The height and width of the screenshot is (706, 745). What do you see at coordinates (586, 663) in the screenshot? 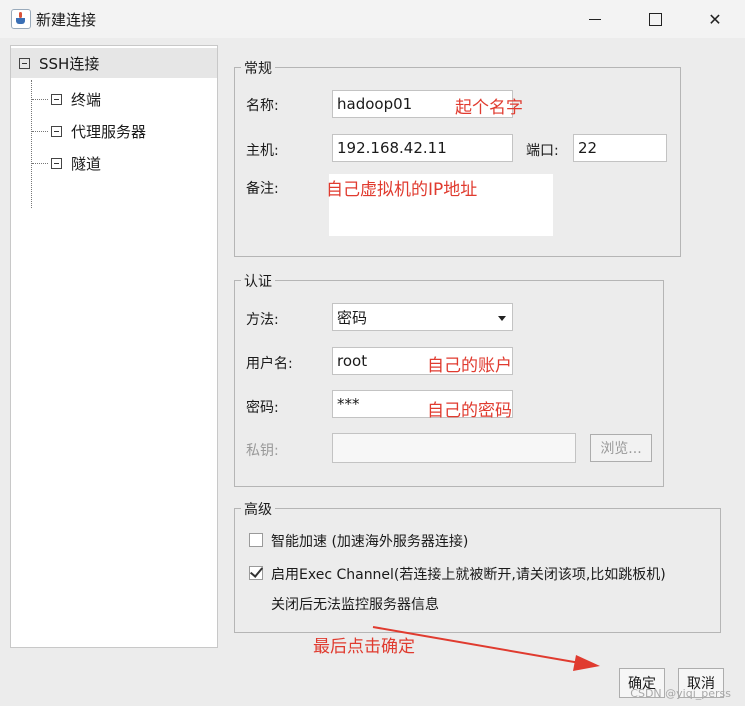
I see `arrow-head-icon` at bounding box center [586, 663].